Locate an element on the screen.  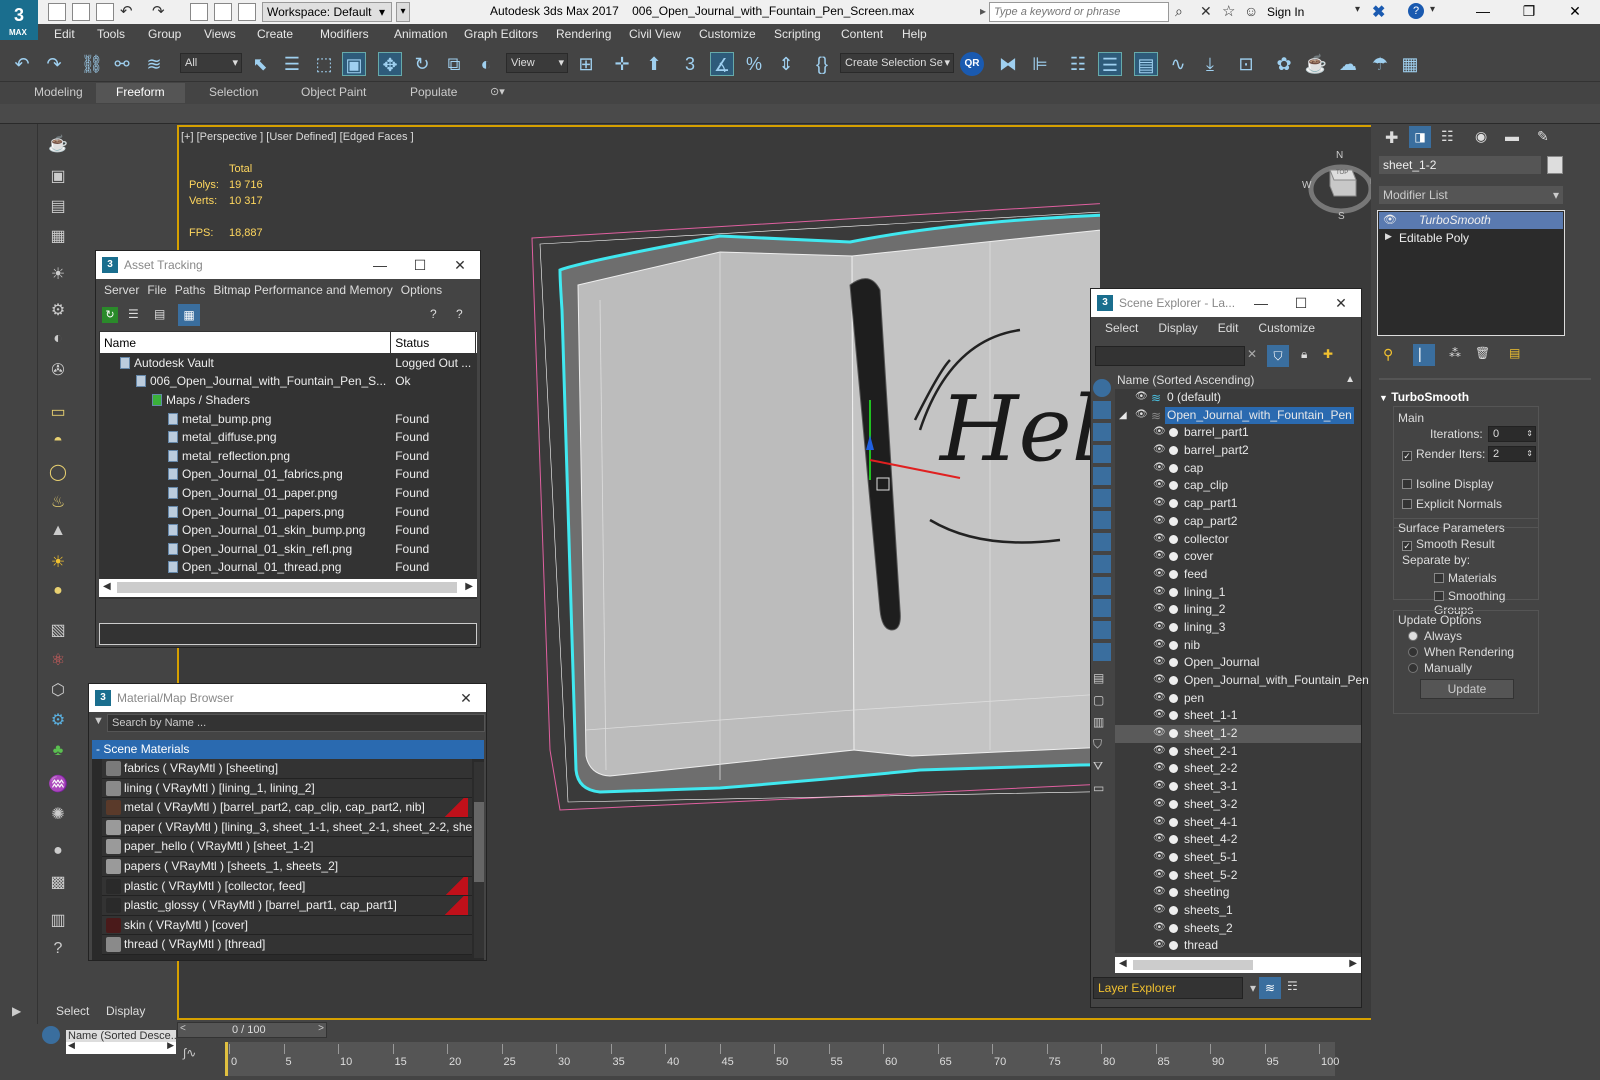
create-tab-icon: ✚ is located at coordinates (1391, 138).